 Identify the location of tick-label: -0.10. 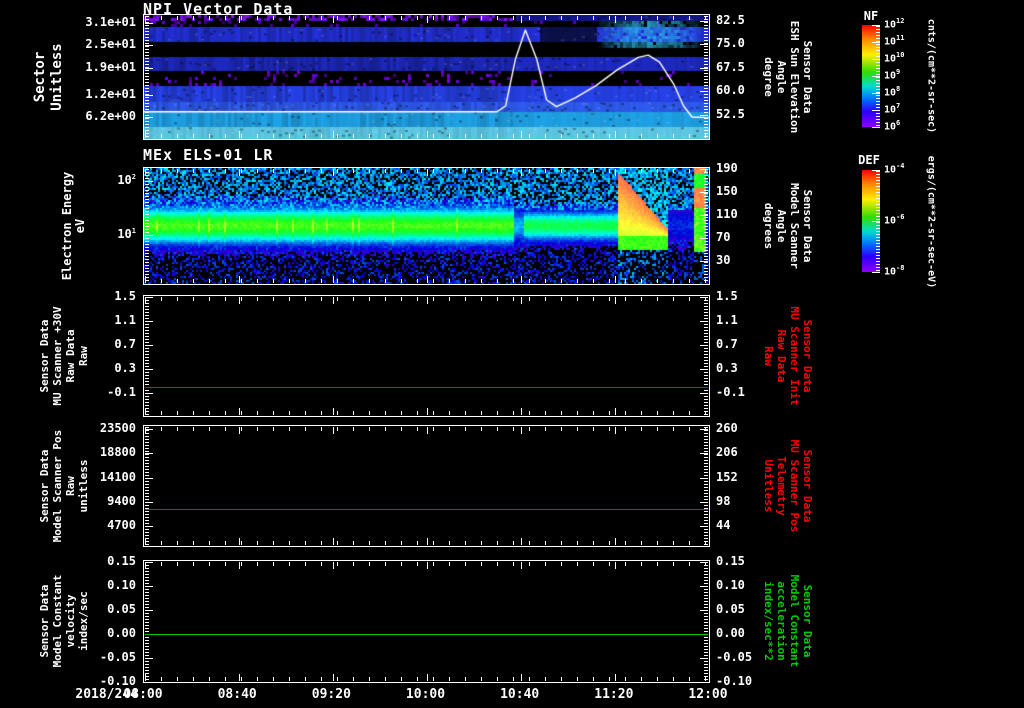
(117, 681).